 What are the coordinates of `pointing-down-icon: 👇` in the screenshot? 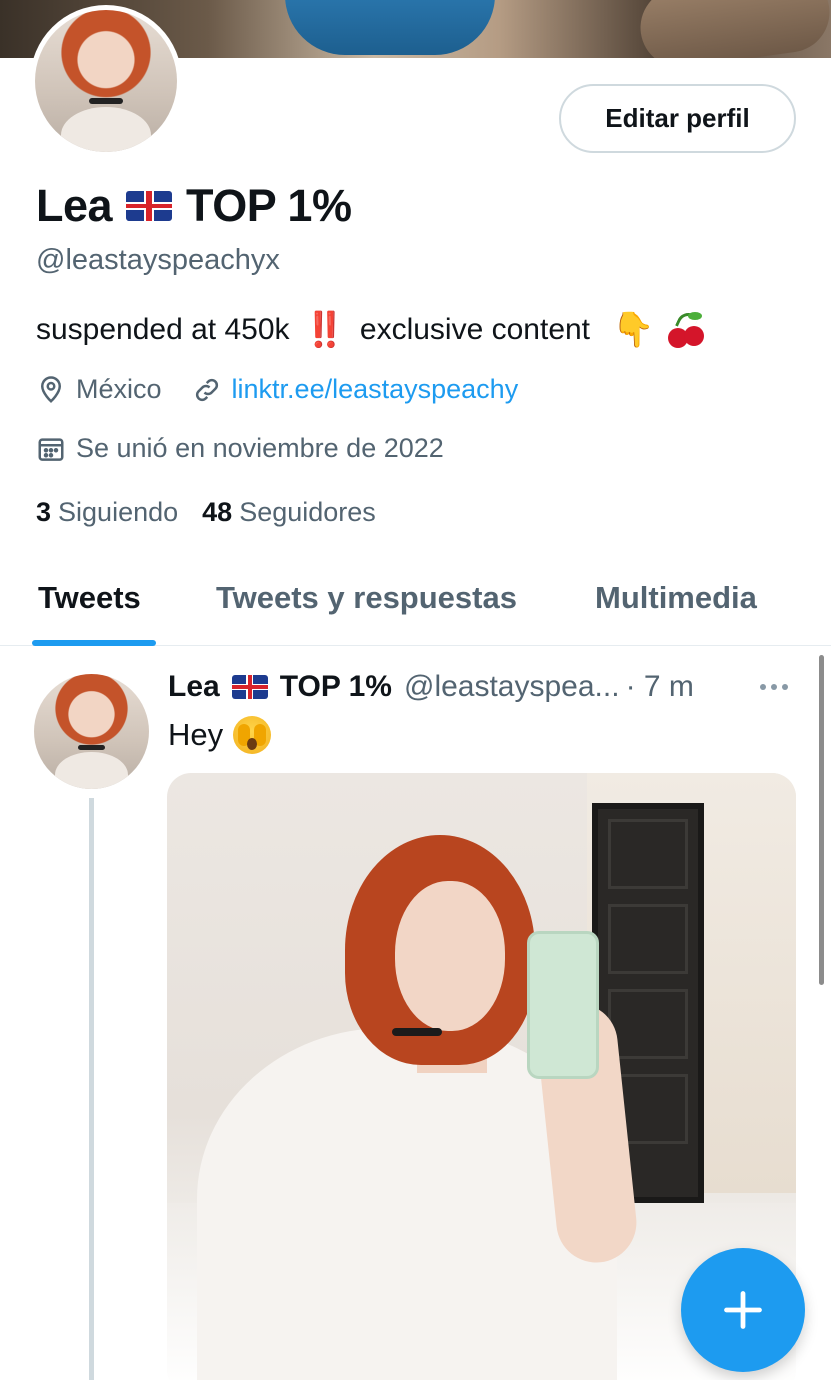 It's located at (633, 330).